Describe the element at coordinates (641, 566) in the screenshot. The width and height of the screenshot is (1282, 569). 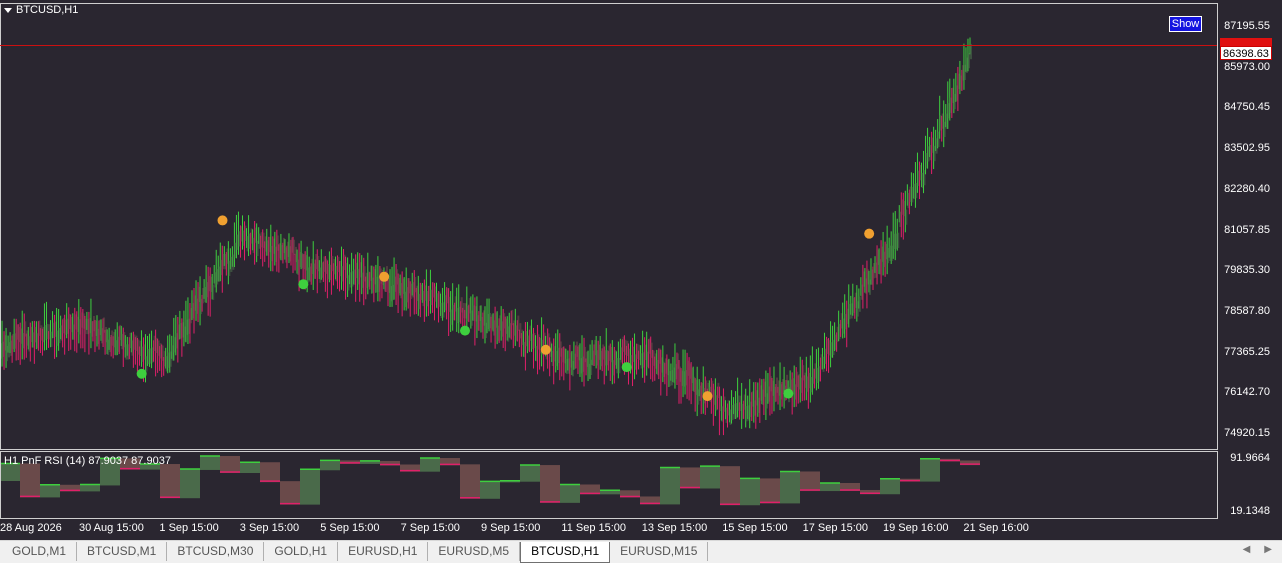
I see `bottom-strip` at that location.